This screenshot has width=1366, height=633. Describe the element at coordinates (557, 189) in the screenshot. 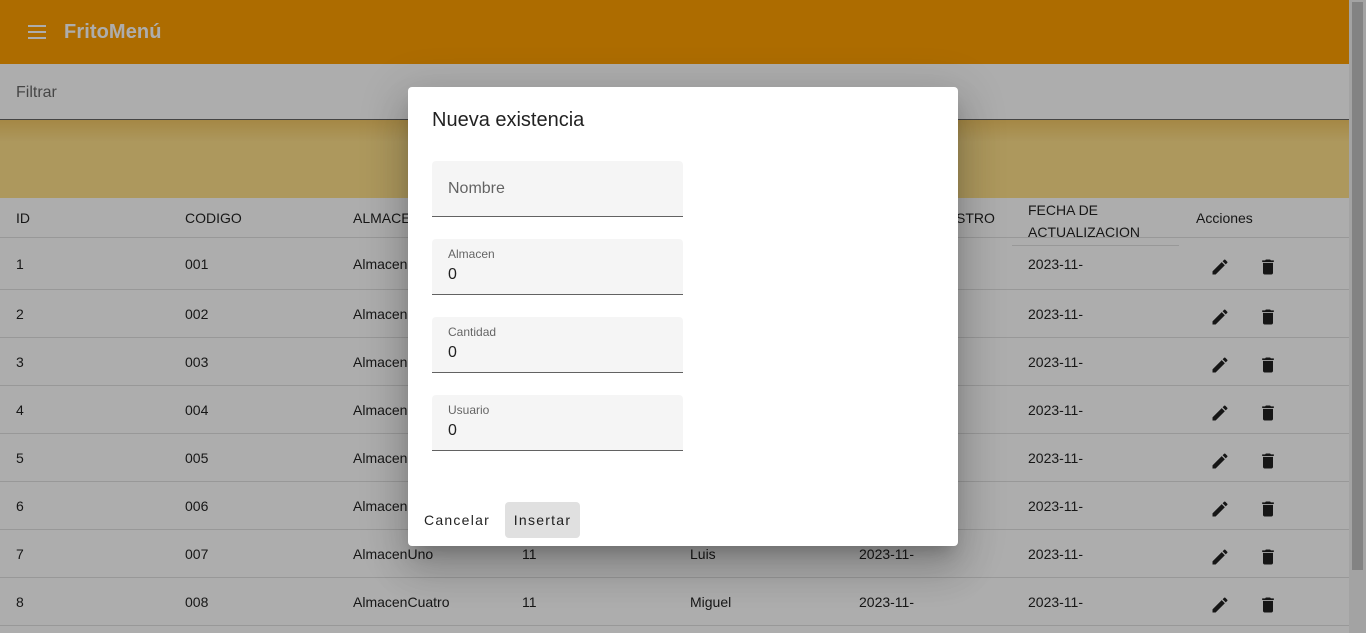

I see `nombre-field: Nombre` at that location.